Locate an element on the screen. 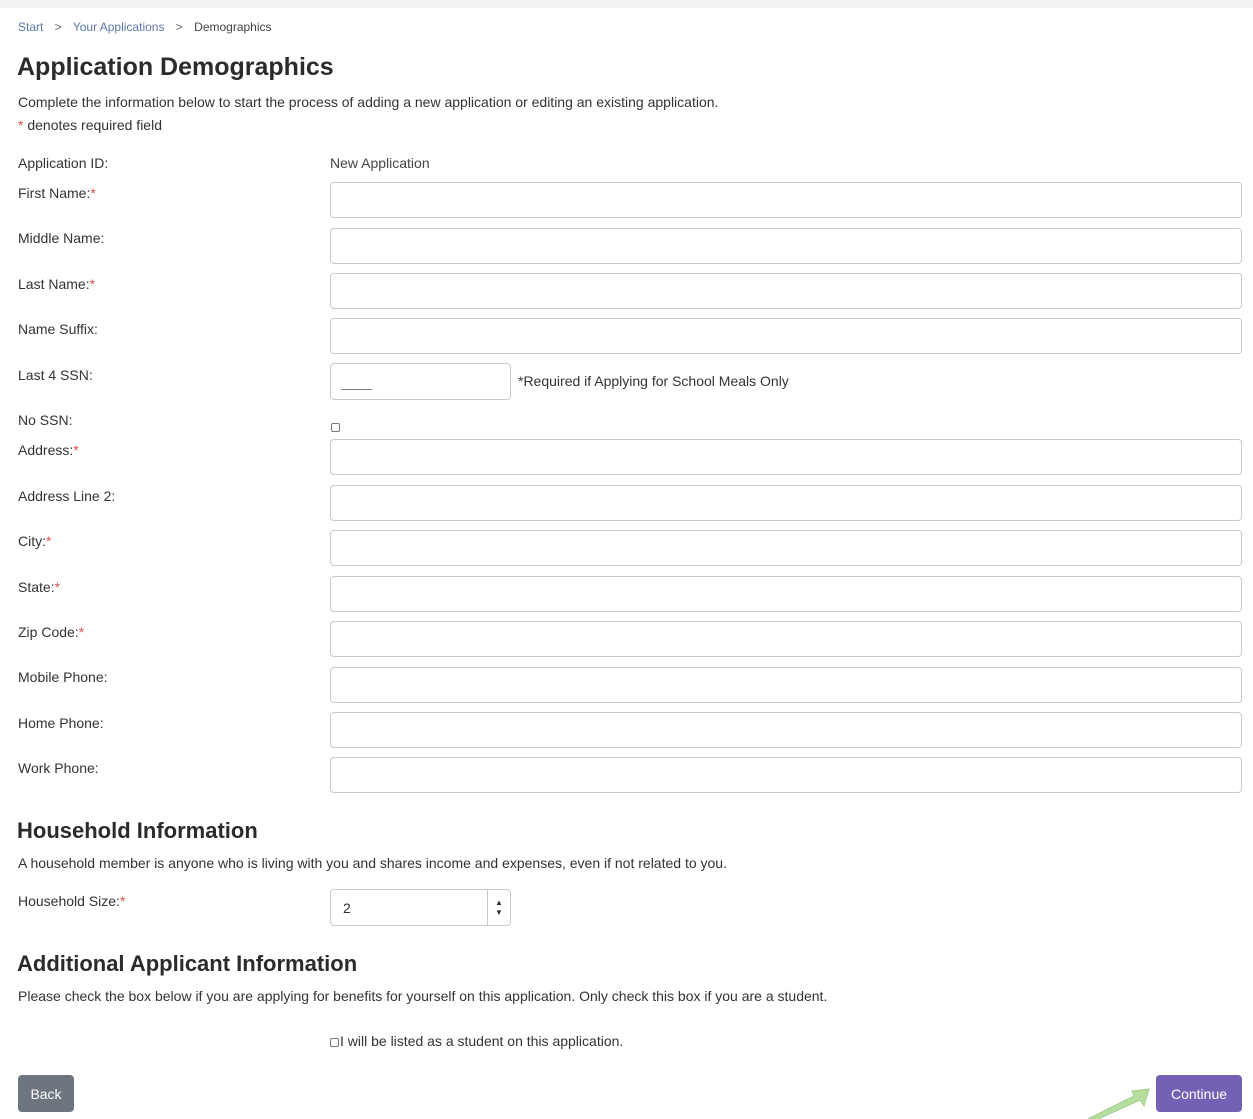 The image size is (1253, 1119). mobile-phone-input is located at coordinates (786, 685).